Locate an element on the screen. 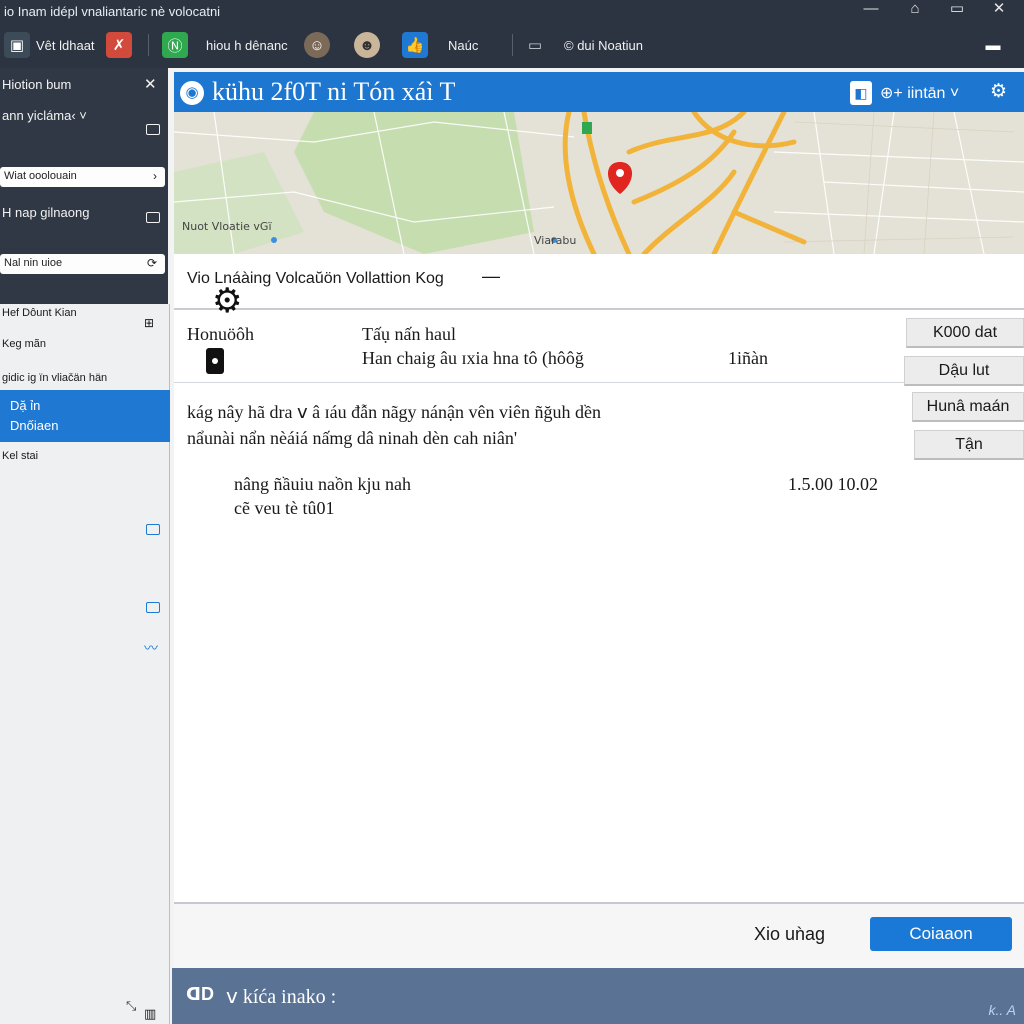 This screenshot has width=1024, height=1024. close-icon: ✕ is located at coordinates (150, 84).